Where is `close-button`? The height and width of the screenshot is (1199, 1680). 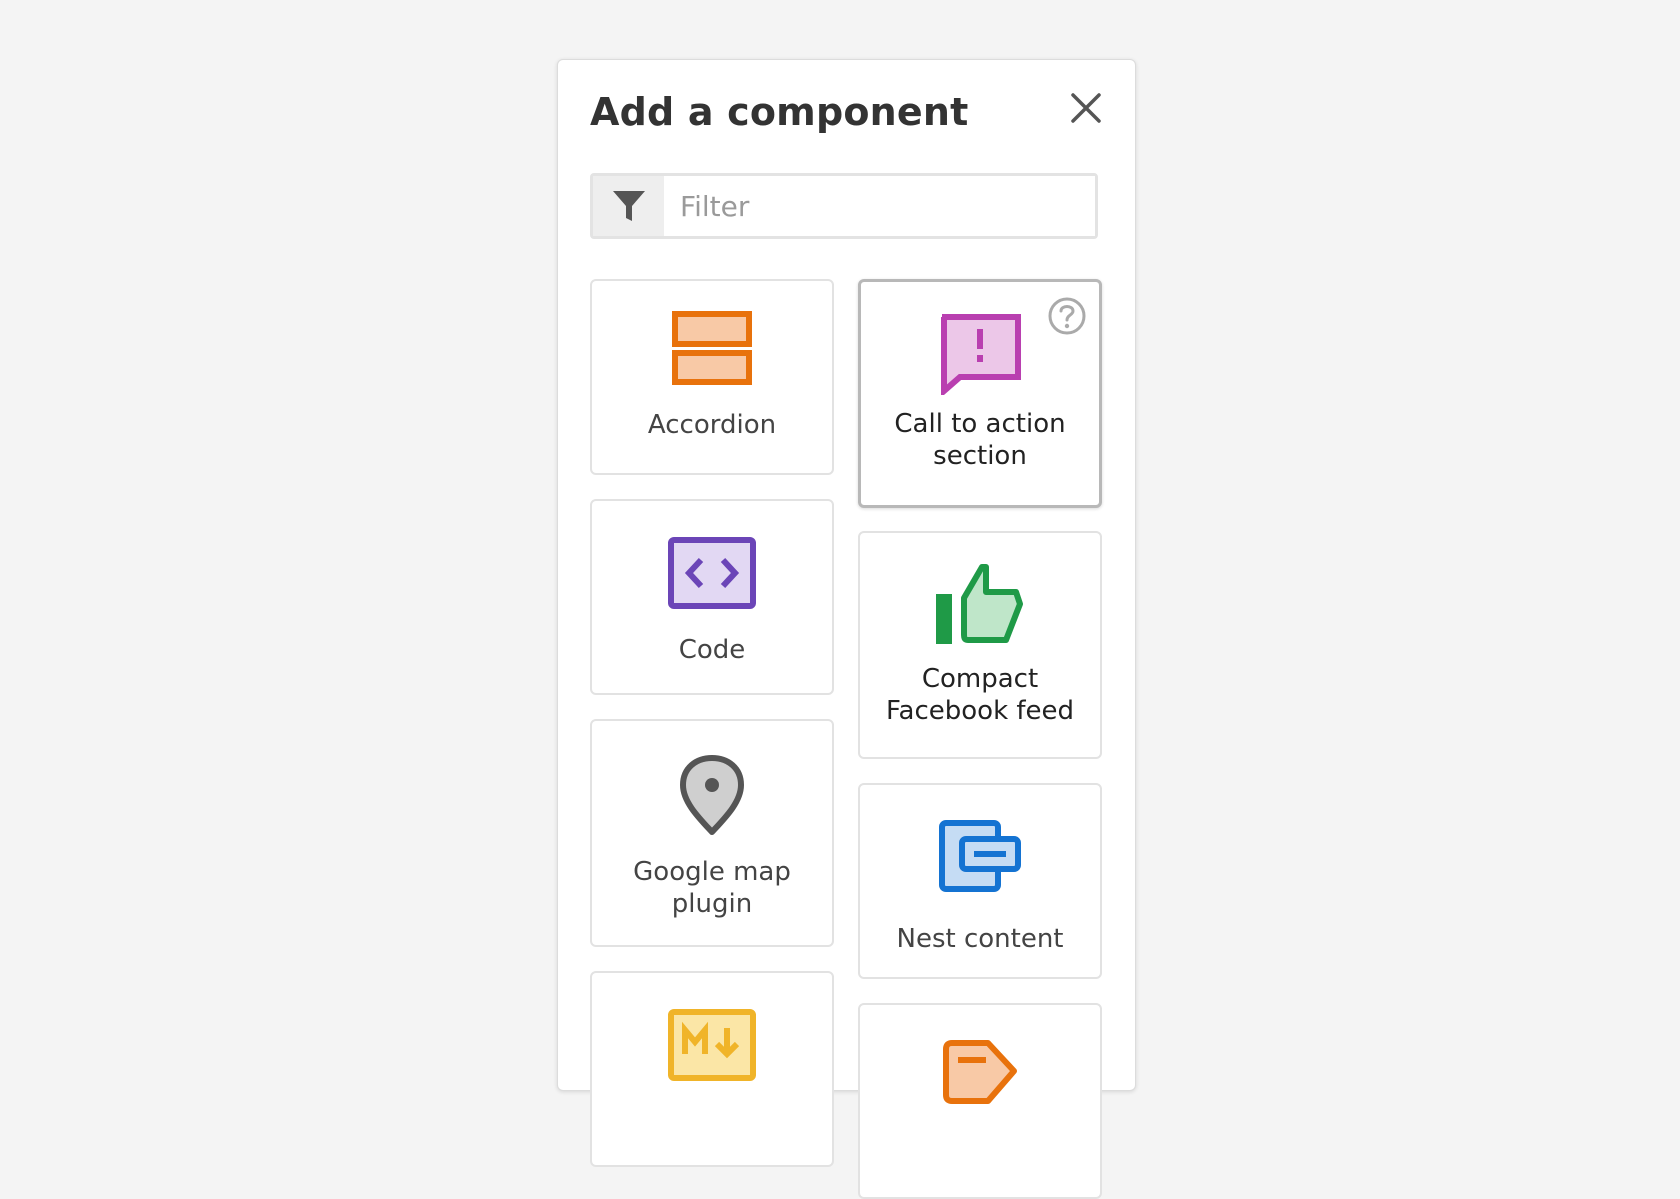
close-button is located at coordinates (1086, 108).